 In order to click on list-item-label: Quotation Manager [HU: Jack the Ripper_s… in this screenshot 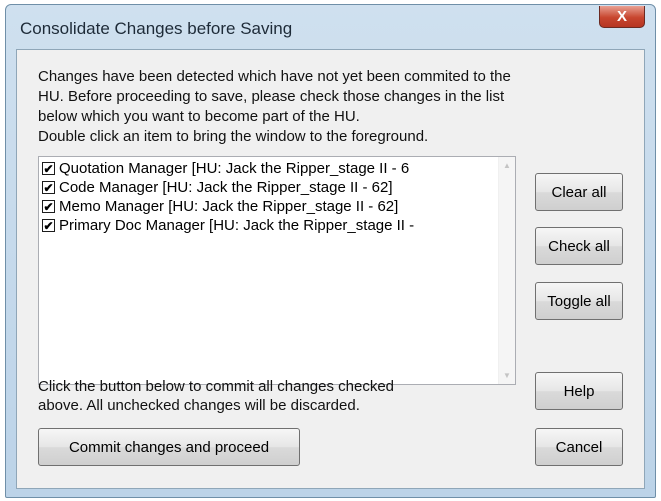, I will do `click(234, 168)`.